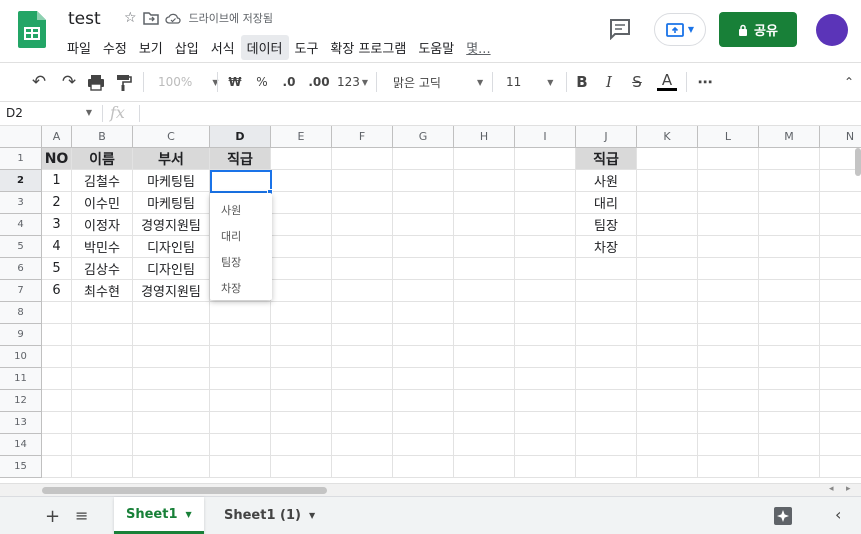 This screenshot has height=534, width=861. What do you see at coordinates (301, 379) in the screenshot?
I see `cell-e11` at bounding box center [301, 379].